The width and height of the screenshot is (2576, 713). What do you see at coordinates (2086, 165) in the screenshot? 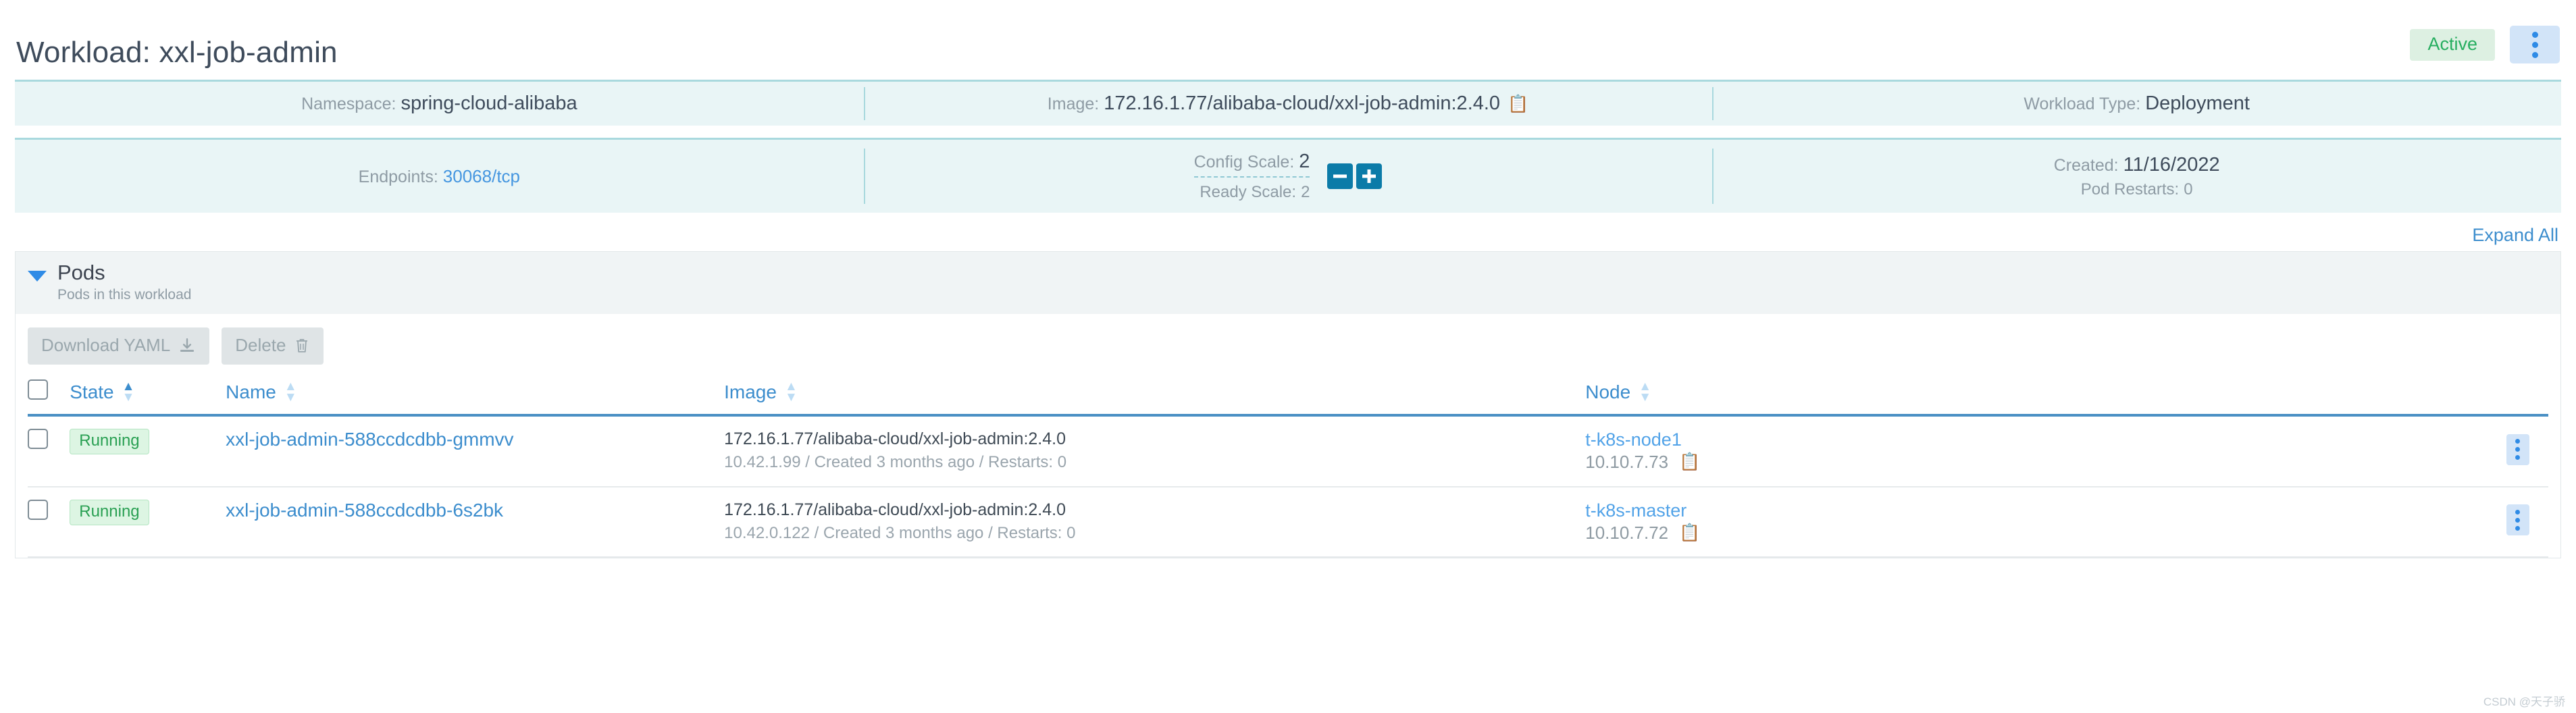
I see `created-label: Created:` at bounding box center [2086, 165].